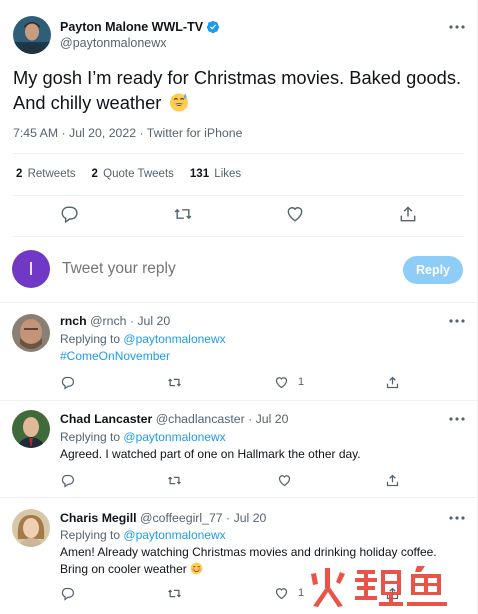 The image size is (478, 614). What do you see at coordinates (46, 174) in the screenshot?
I see `retweets-stat: 2 Retweets` at bounding box center [46, 174].